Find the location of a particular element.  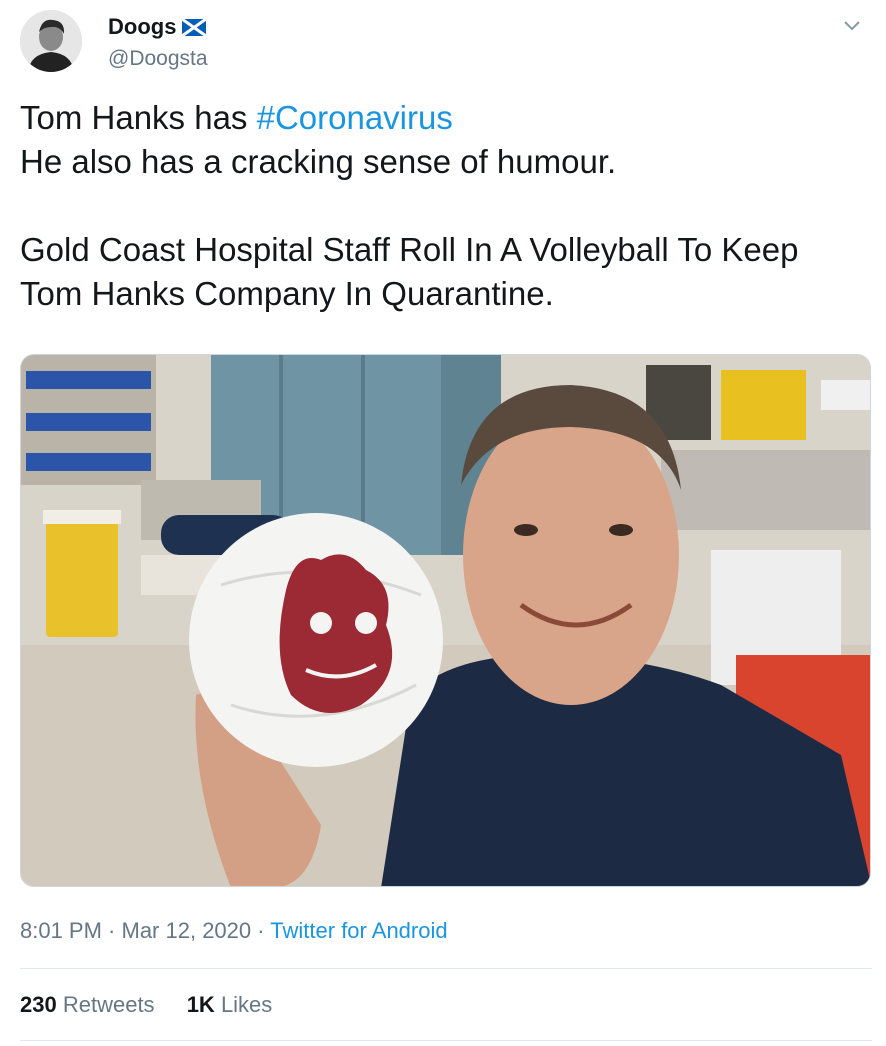

avatar-image is located at coordinates (51, 41).